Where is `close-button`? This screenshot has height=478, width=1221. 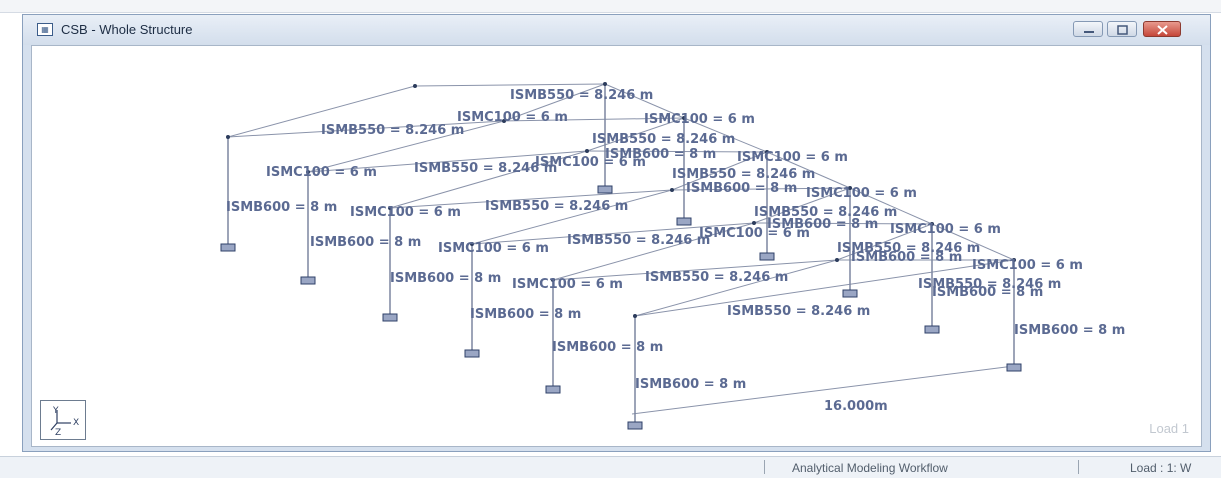 close-button is located at coordinates (1162, 29).